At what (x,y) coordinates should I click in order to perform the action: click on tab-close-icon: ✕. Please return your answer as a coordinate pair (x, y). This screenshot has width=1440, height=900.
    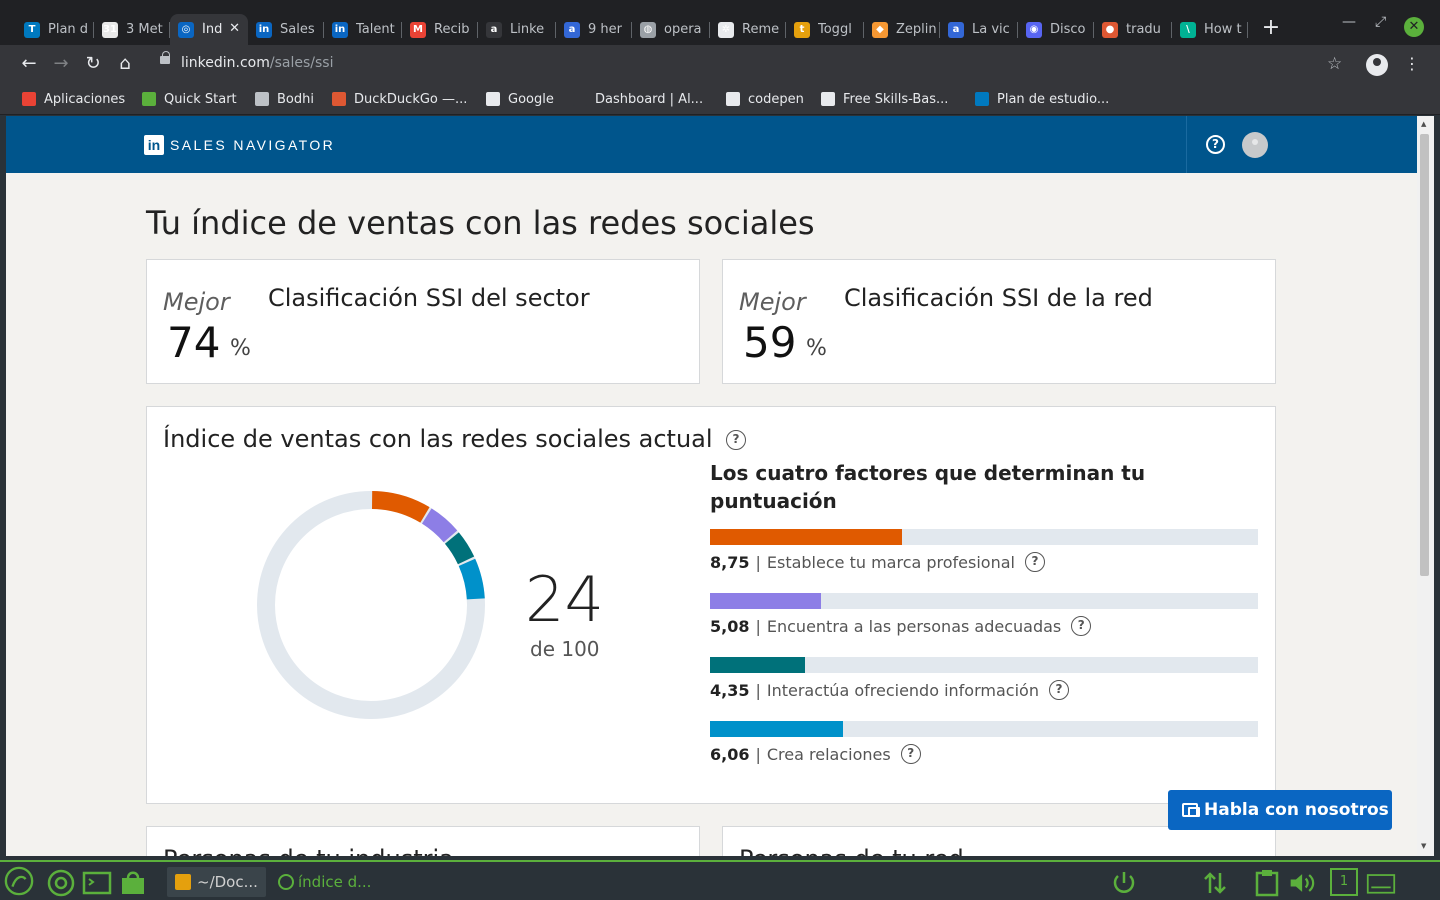
    Looking at the image, I should click on (234, 28).